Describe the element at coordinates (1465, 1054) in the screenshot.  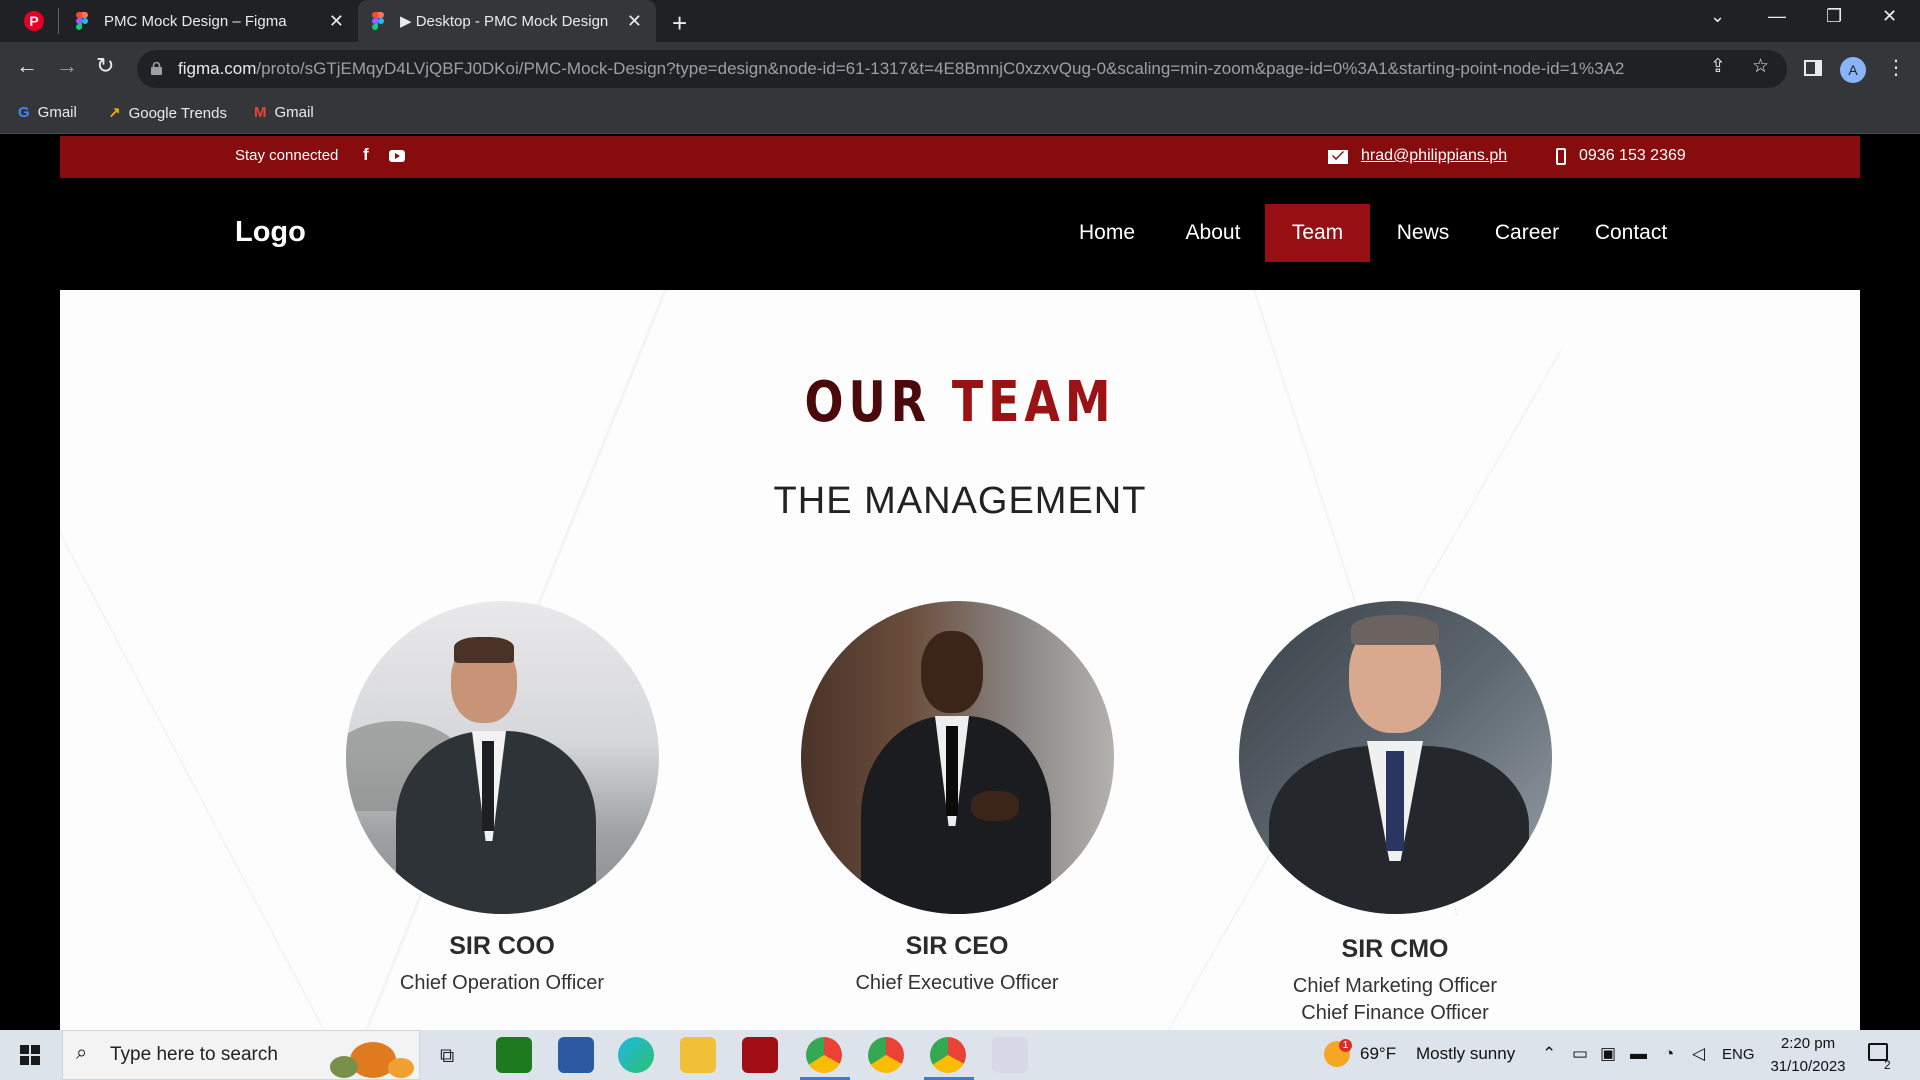
I see `weather-desc: Mostly sunny` at that location.